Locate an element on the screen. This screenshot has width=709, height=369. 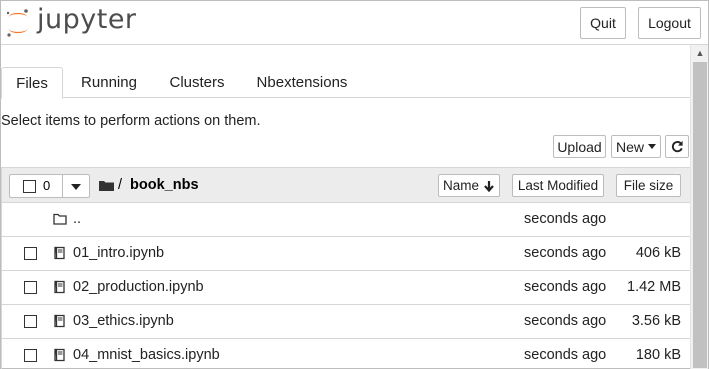
file-size: 3.56 kB is located at coordinates (656, 321).